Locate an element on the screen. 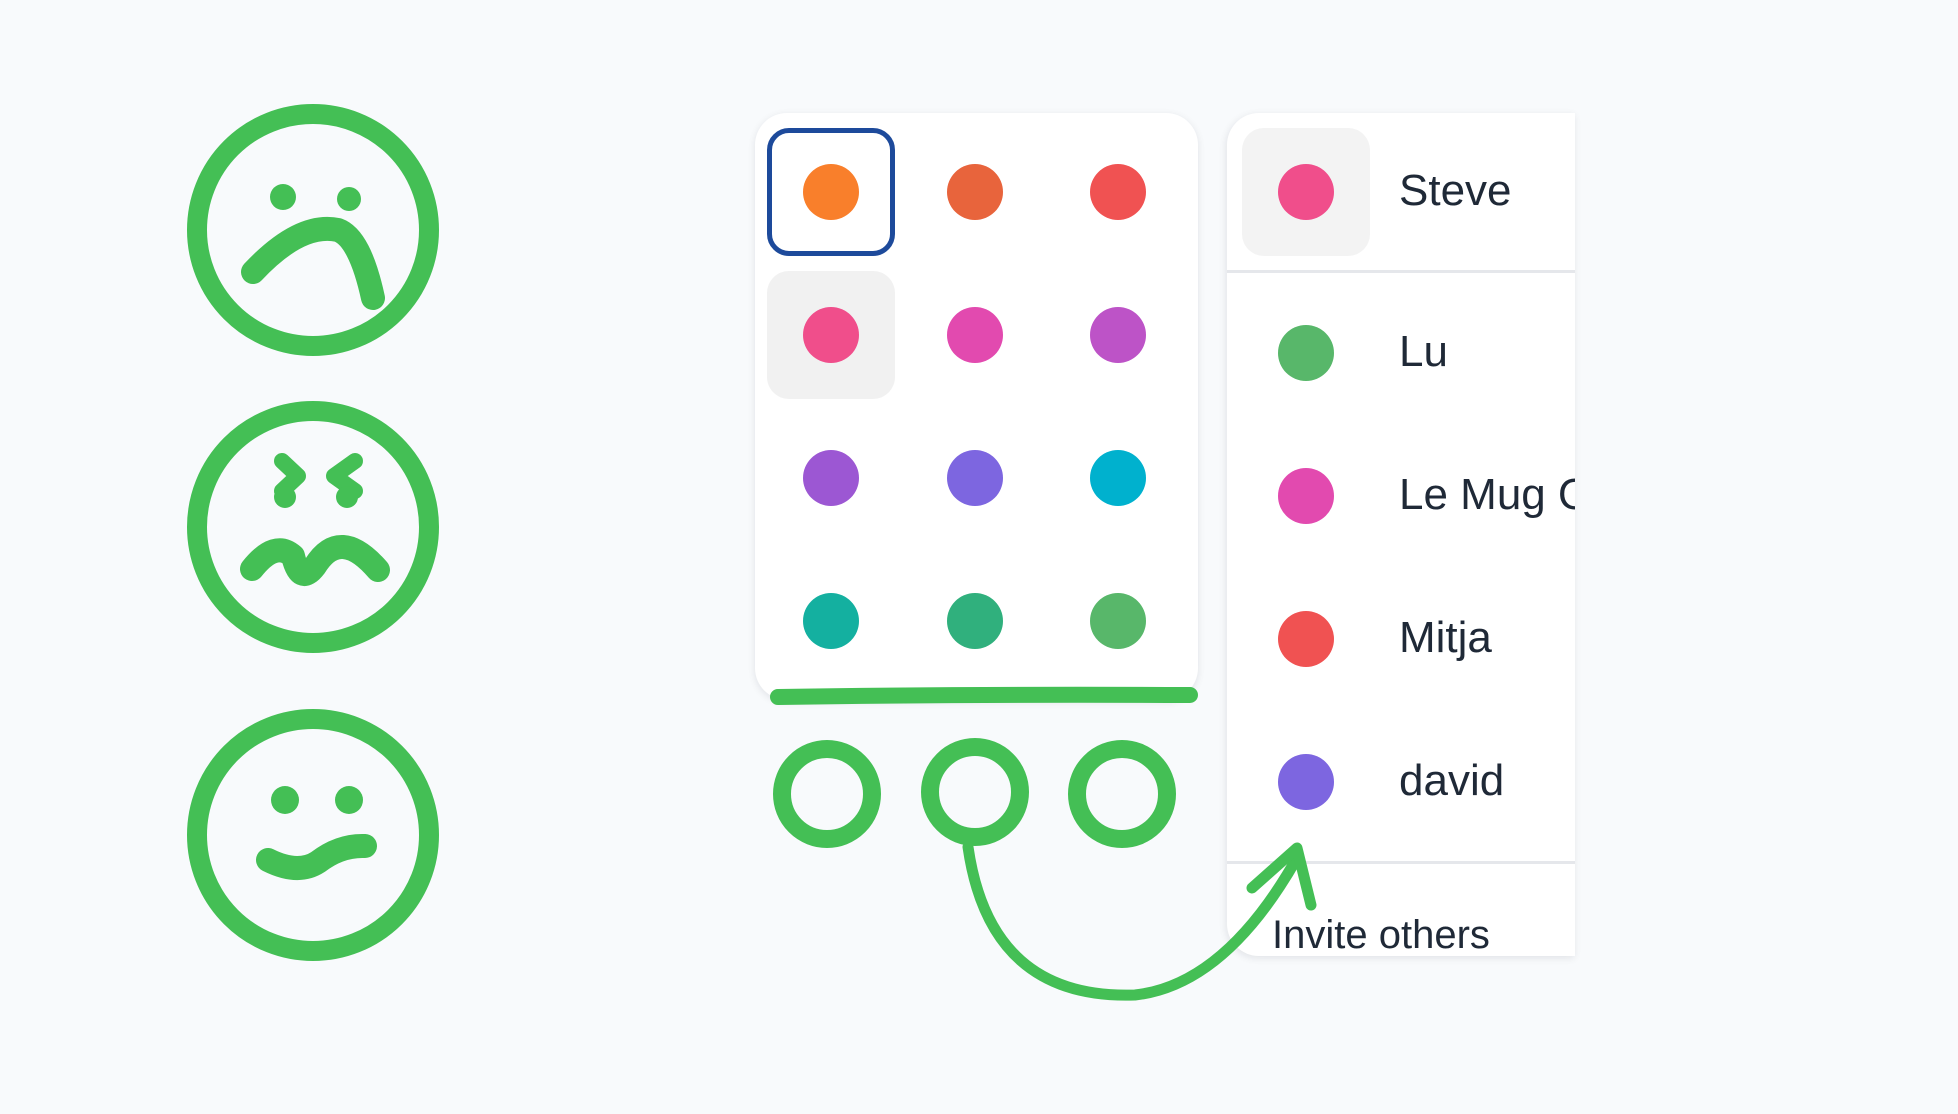  curved-arrow-icon is located at coordinates (1132, 921).